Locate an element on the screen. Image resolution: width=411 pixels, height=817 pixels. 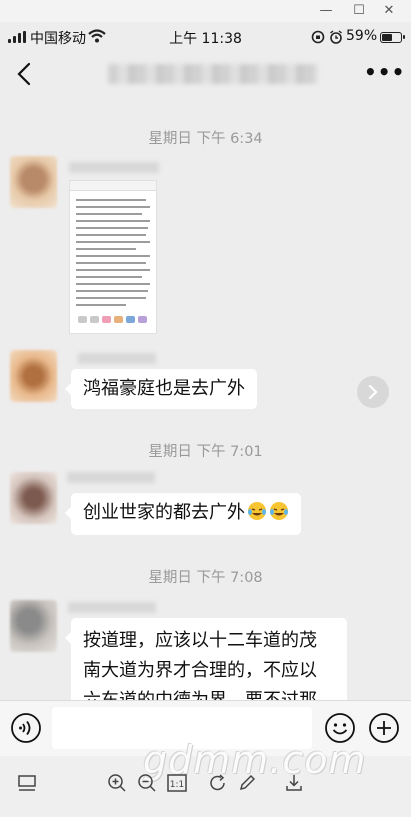
zoom-out-icon is located at coordinates (147, 783).